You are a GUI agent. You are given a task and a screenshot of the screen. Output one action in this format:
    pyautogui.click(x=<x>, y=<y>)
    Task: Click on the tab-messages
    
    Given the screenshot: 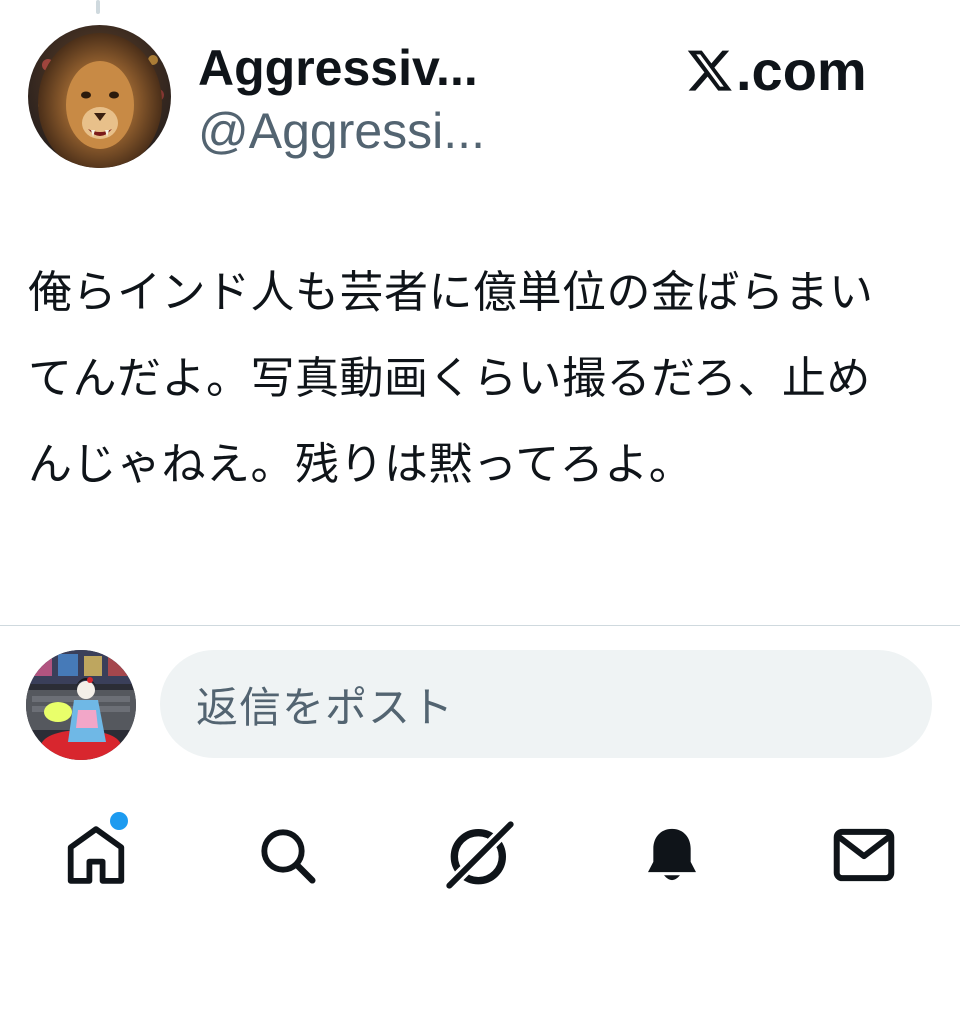 What is the action you would take?
    pyautogui.click(x=864, y=855)
    